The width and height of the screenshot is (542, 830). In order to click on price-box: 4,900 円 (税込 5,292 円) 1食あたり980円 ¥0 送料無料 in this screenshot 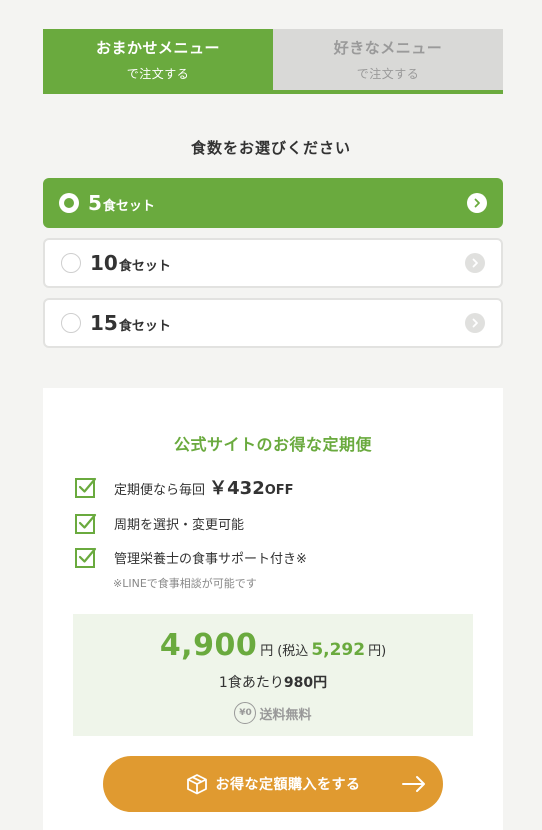, I will do `click(273, 675)`.